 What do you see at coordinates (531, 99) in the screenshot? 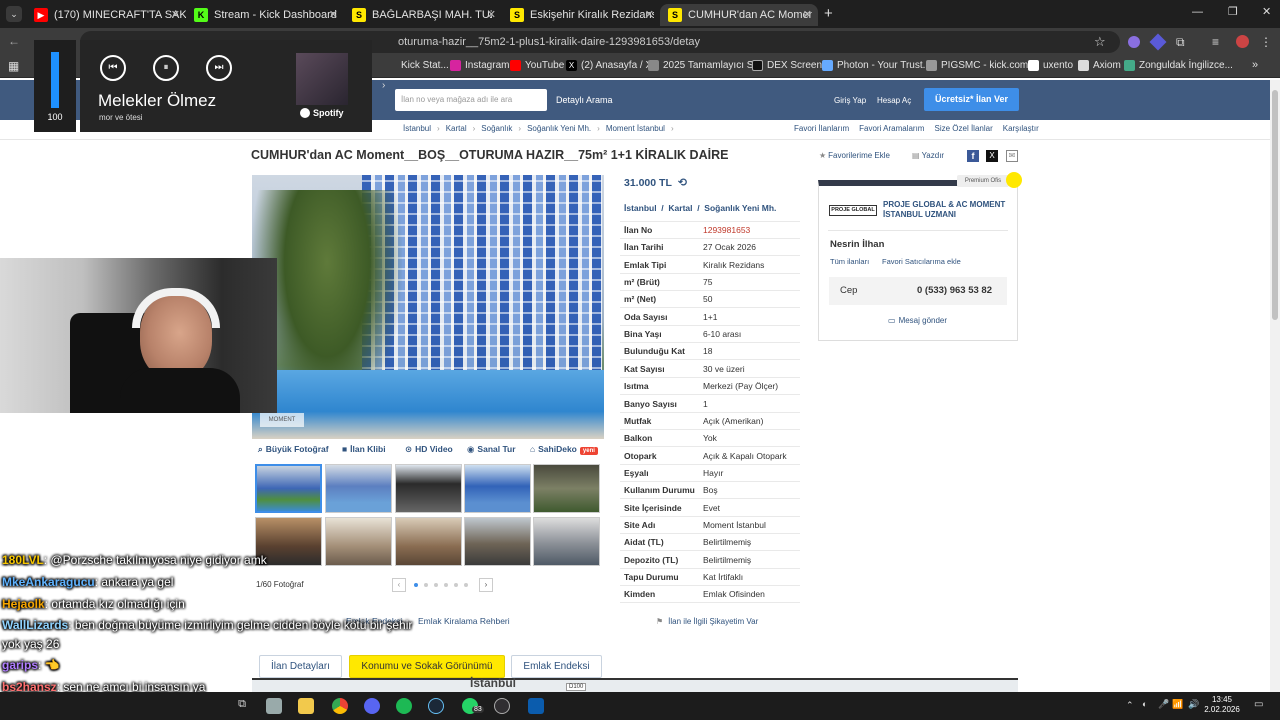
I see `search-icon: ⌕` at bounding box center [531, 99].